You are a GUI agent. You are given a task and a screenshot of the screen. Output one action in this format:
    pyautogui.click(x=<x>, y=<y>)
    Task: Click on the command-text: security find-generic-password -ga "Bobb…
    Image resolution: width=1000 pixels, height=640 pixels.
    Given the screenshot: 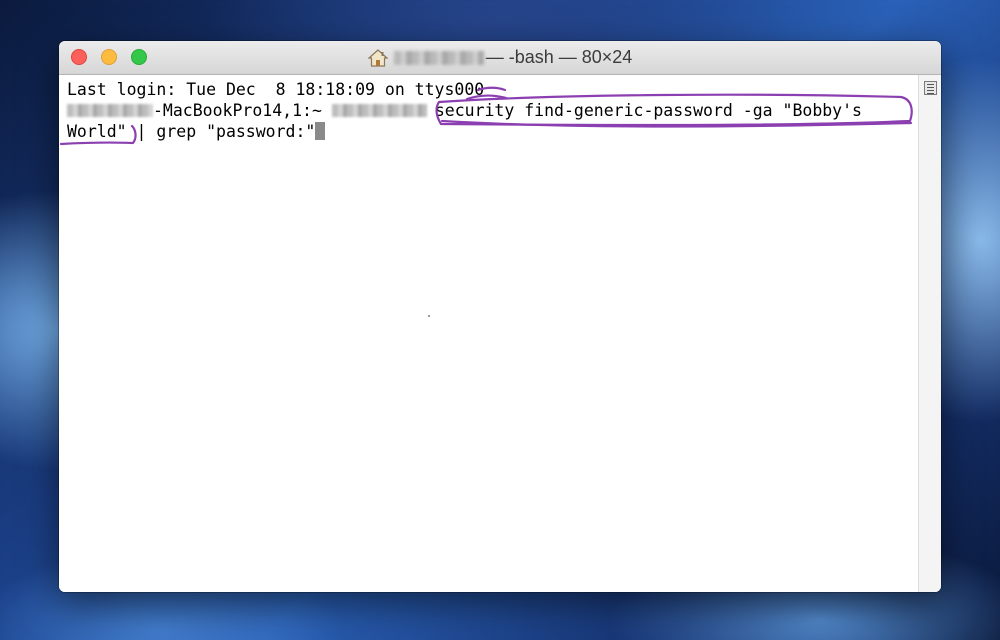 What is the action you would take?
    pyautogui.click(x=648, y=110)
    